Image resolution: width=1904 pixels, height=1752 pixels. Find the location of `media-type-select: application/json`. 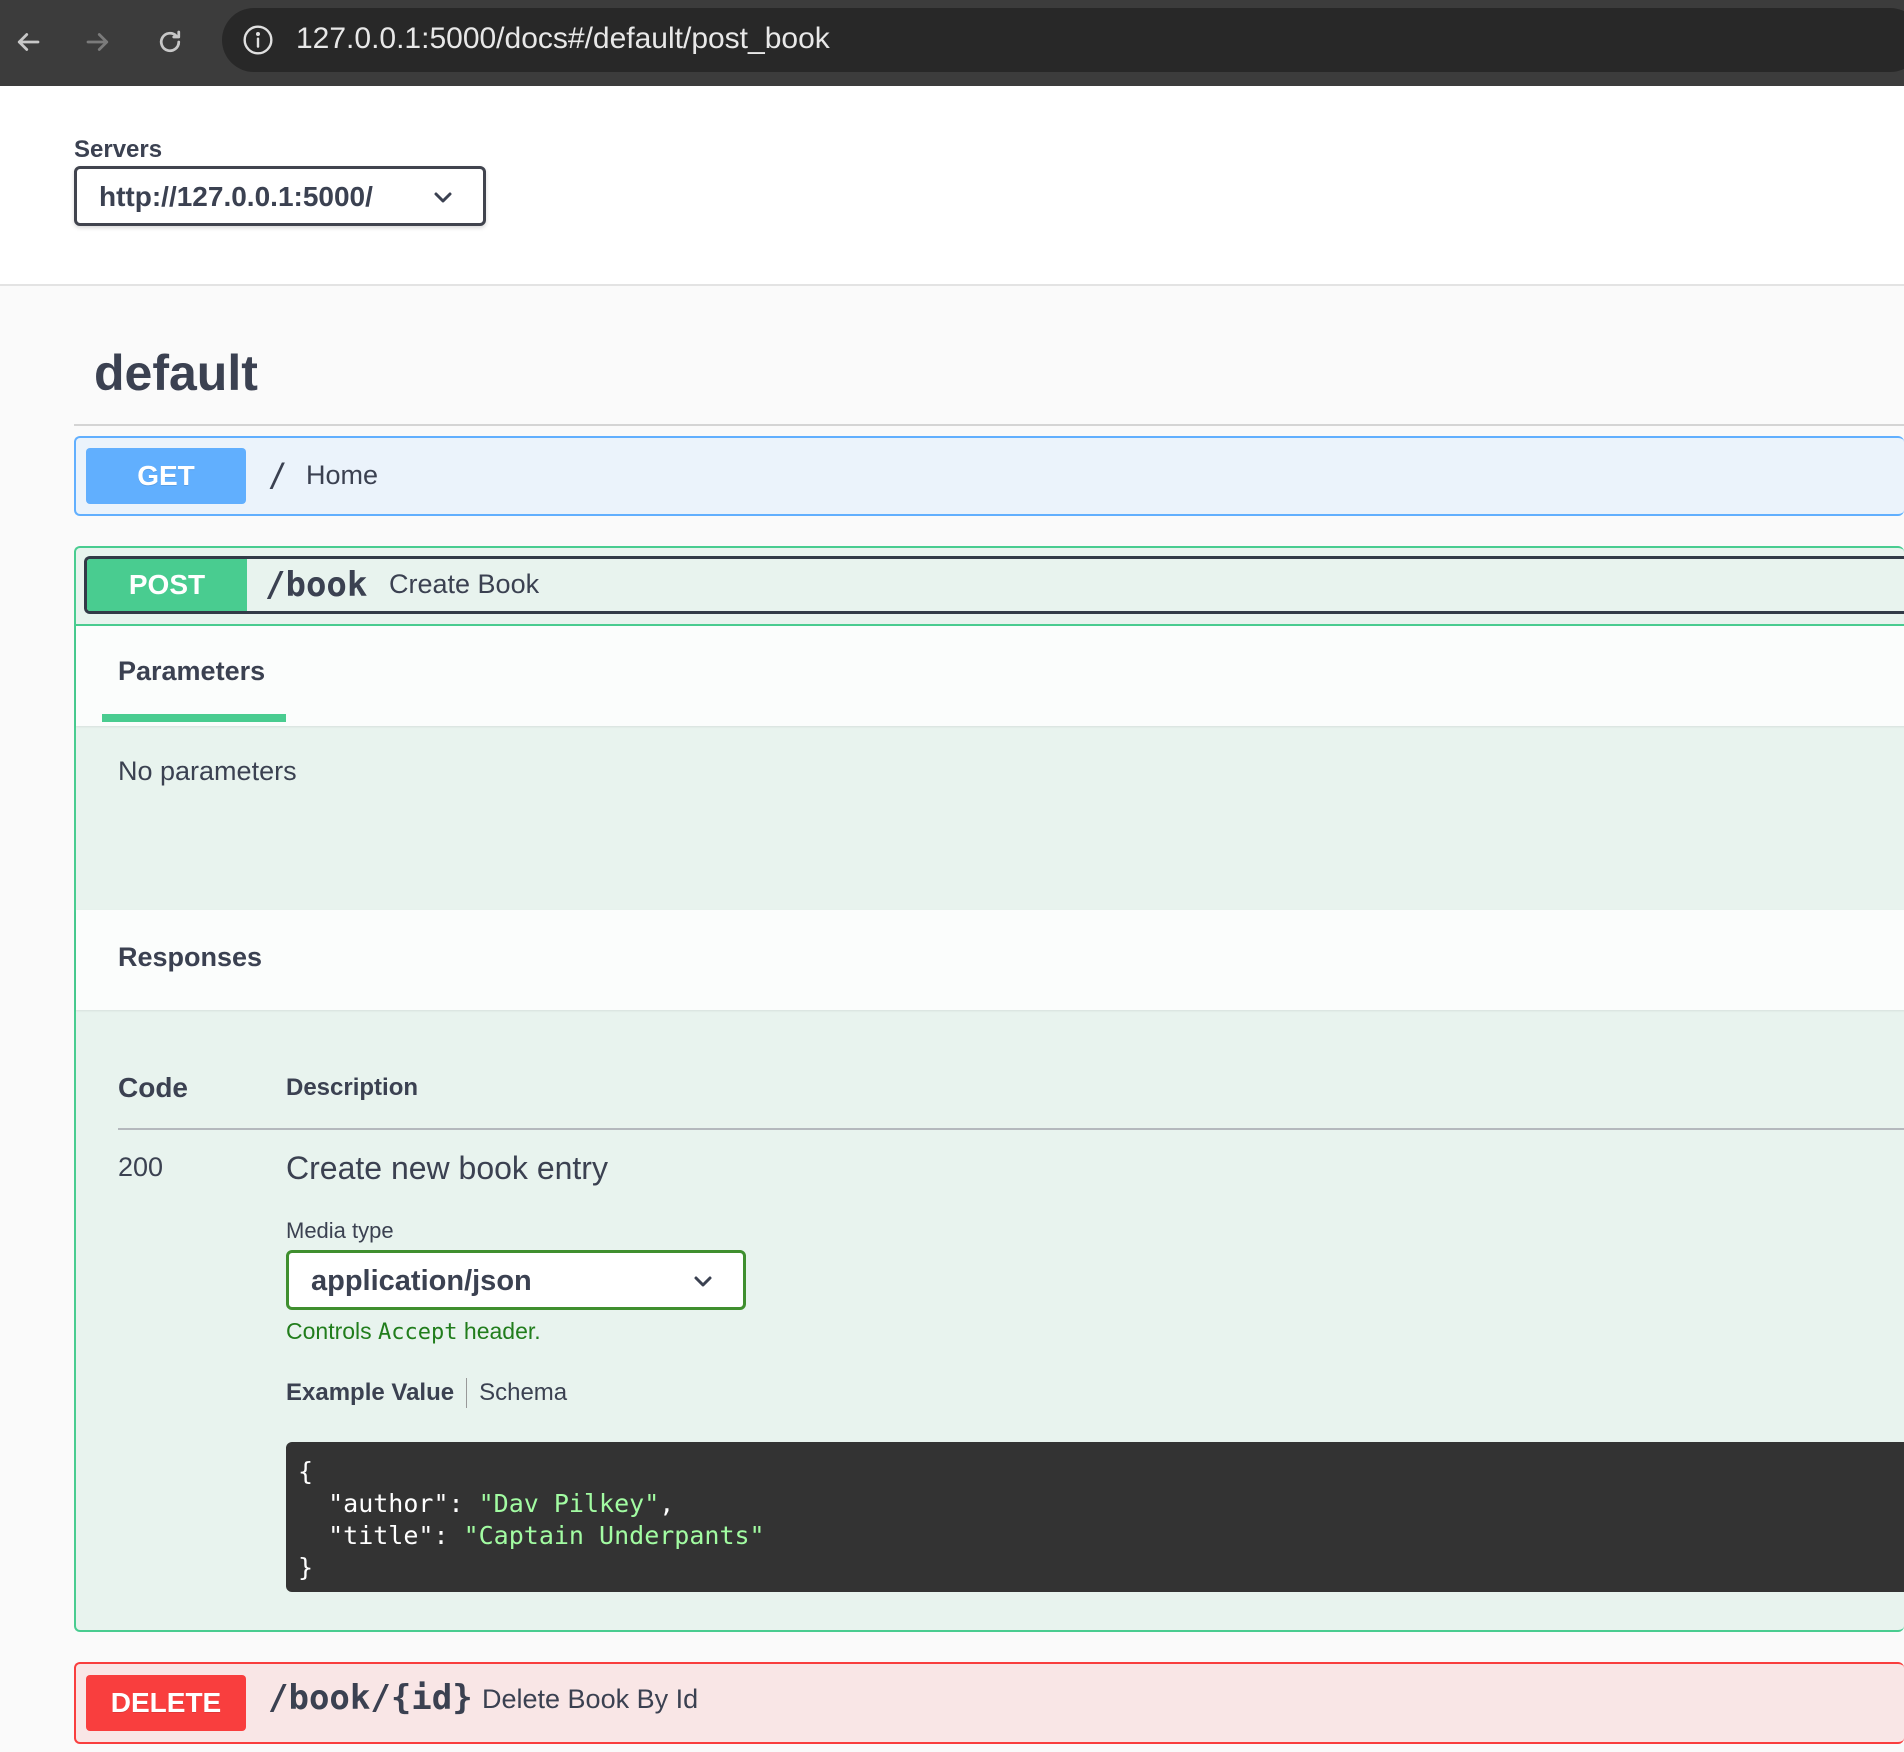

media-type-select: application/json is located at coordinates (516, 1280).